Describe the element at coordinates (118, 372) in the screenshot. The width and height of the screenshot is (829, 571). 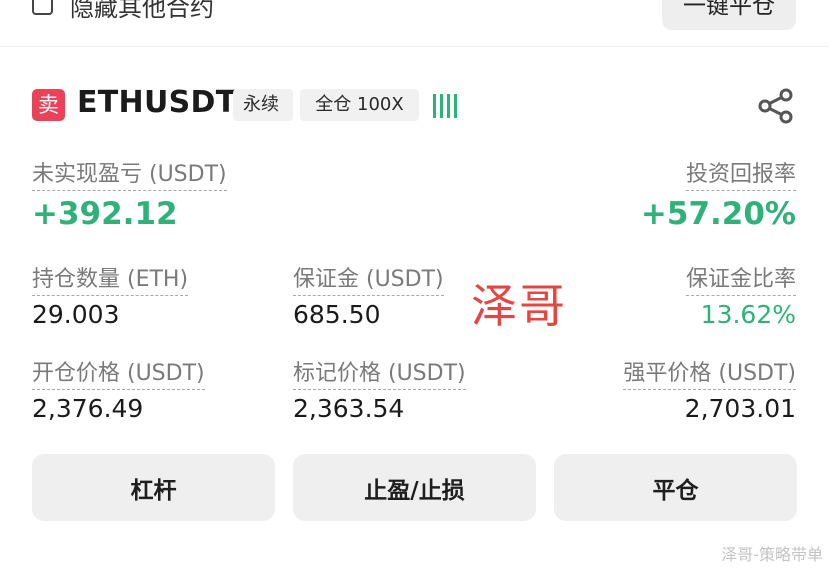
I see `entry-price-label: 开仓价格 (USDT)` at that location.